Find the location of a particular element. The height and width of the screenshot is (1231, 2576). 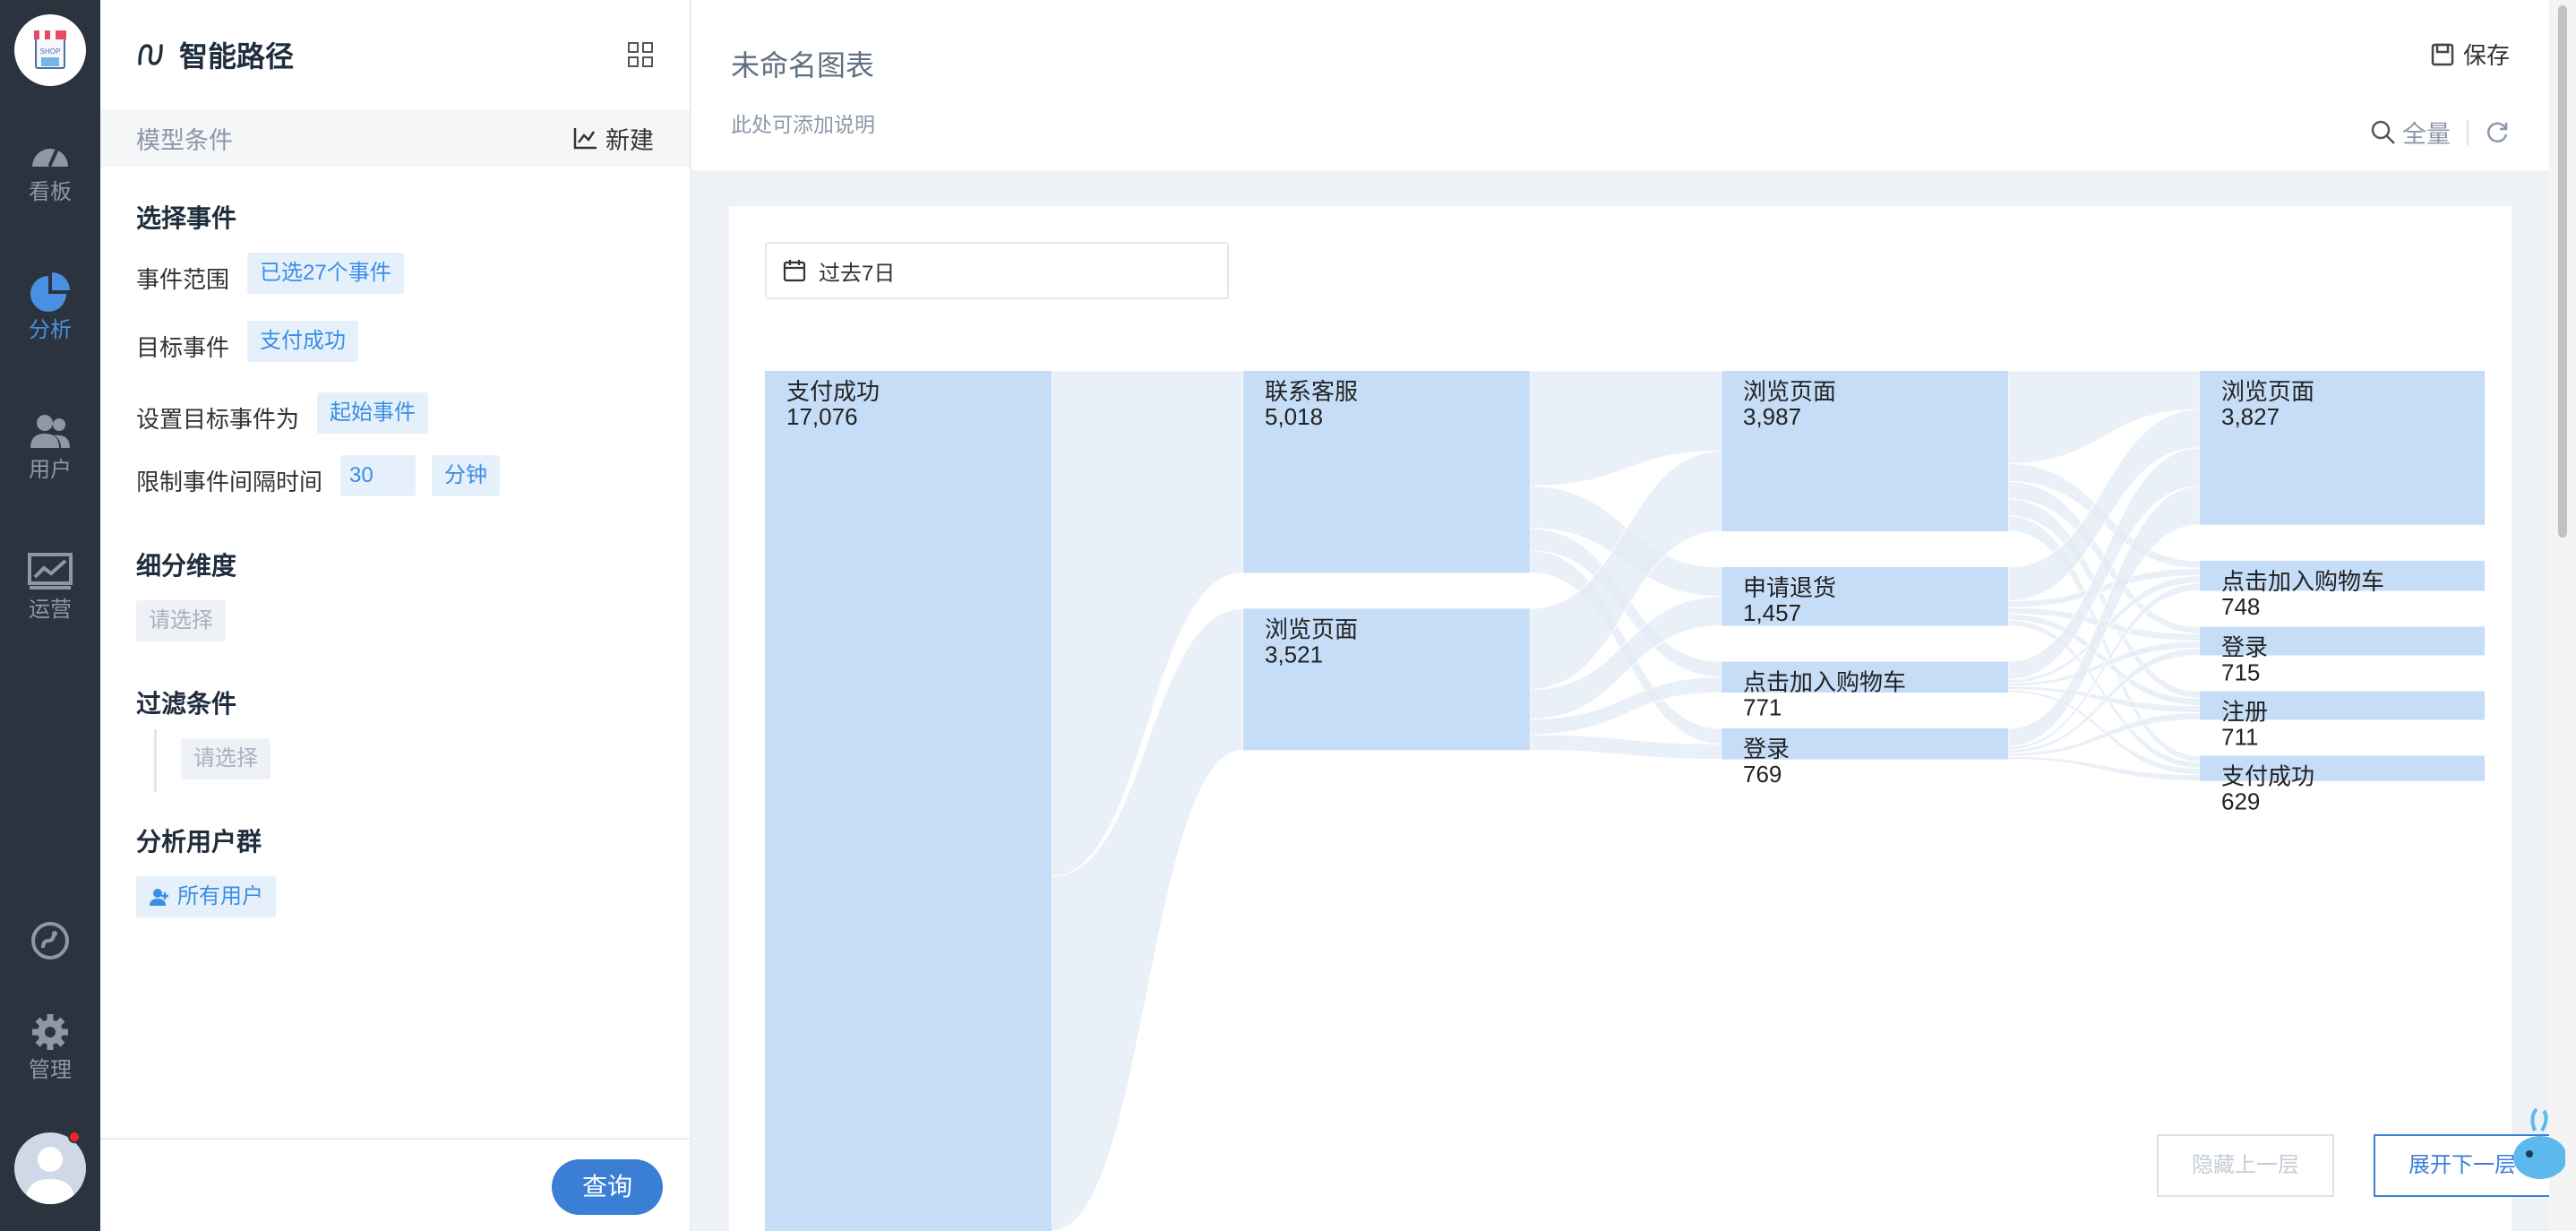

sankey-node-label-1-1: 浏览页面 is located at coordinates (1311, 629).